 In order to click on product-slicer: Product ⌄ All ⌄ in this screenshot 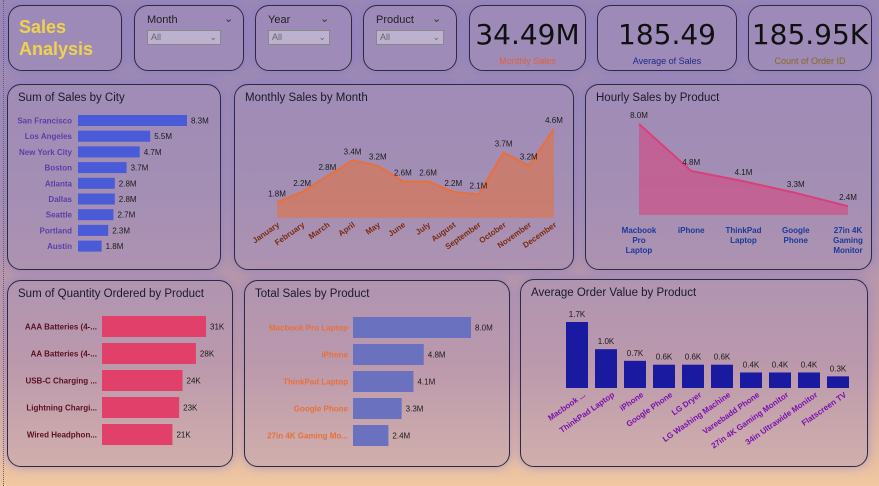, I will do `click(410, 38)`.